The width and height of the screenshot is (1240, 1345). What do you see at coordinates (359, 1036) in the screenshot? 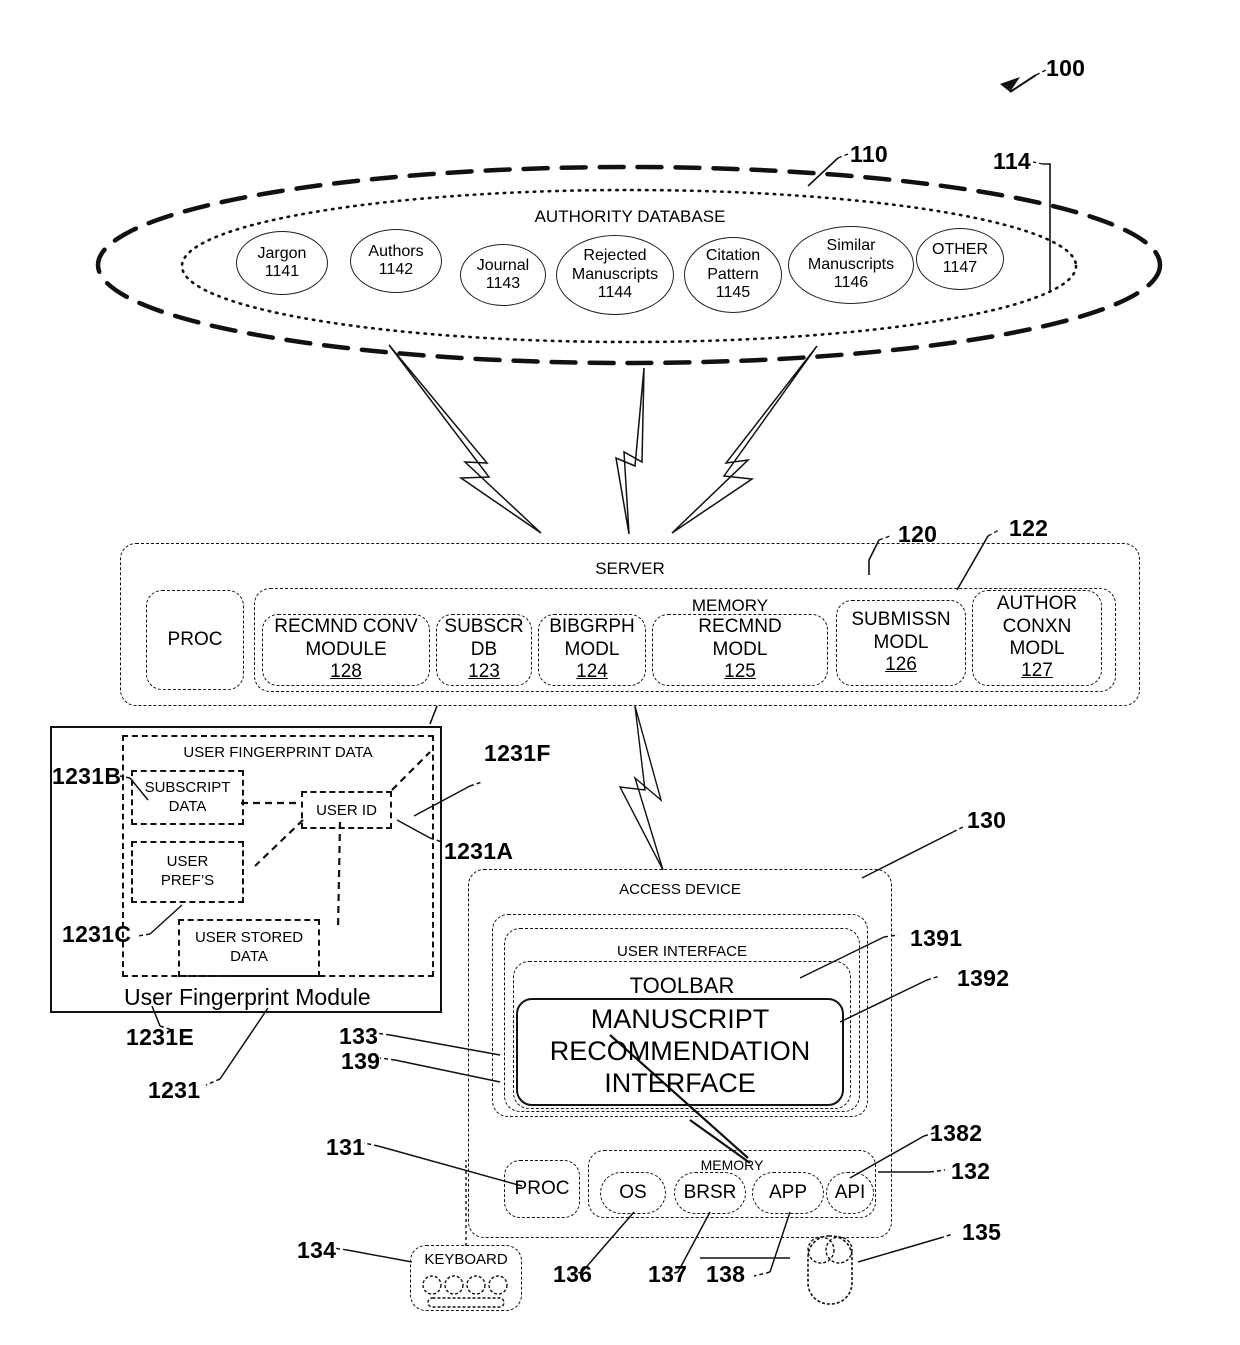
I see `ref-133: 133` at bounding box center [359, 1036].